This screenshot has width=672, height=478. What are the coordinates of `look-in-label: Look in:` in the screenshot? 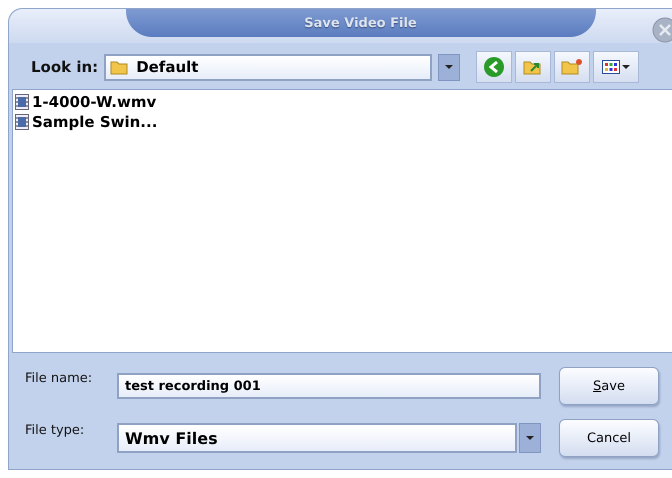 It's located at (64, 67).